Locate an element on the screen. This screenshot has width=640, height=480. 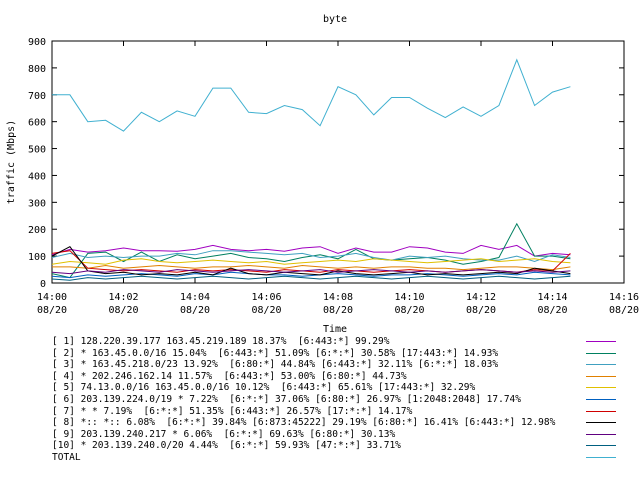
x-tick-label: 14:02 is located at coordinates (123, 297).